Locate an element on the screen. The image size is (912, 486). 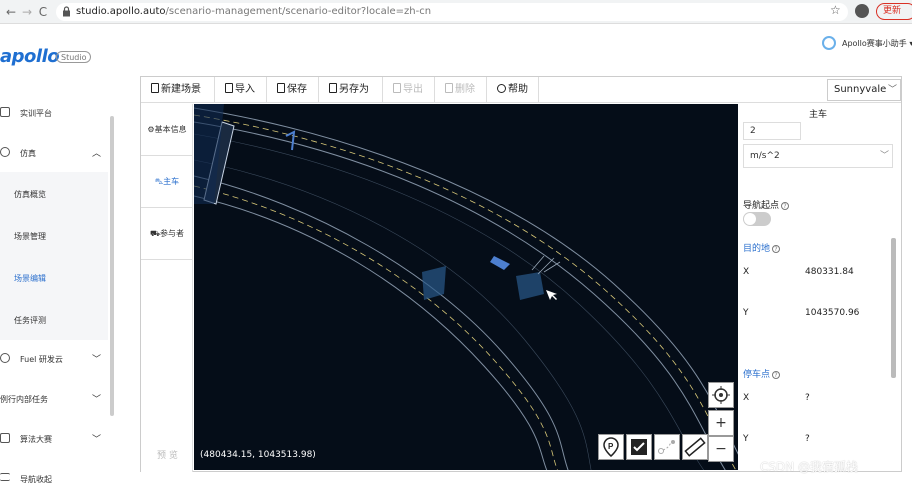
plus-icon: + is located at coordinates (721, 423).